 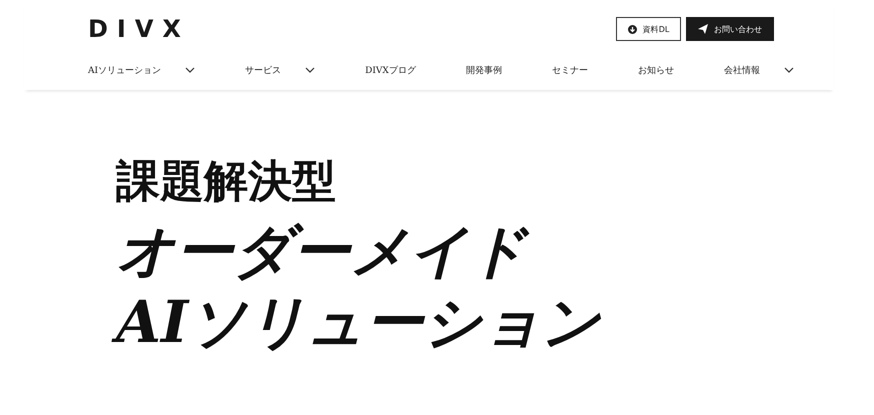 What do you see at coordinates (484, 70) in the screenshot?
I see `nav-link: 開発事例` at bounding box center [484, 70].